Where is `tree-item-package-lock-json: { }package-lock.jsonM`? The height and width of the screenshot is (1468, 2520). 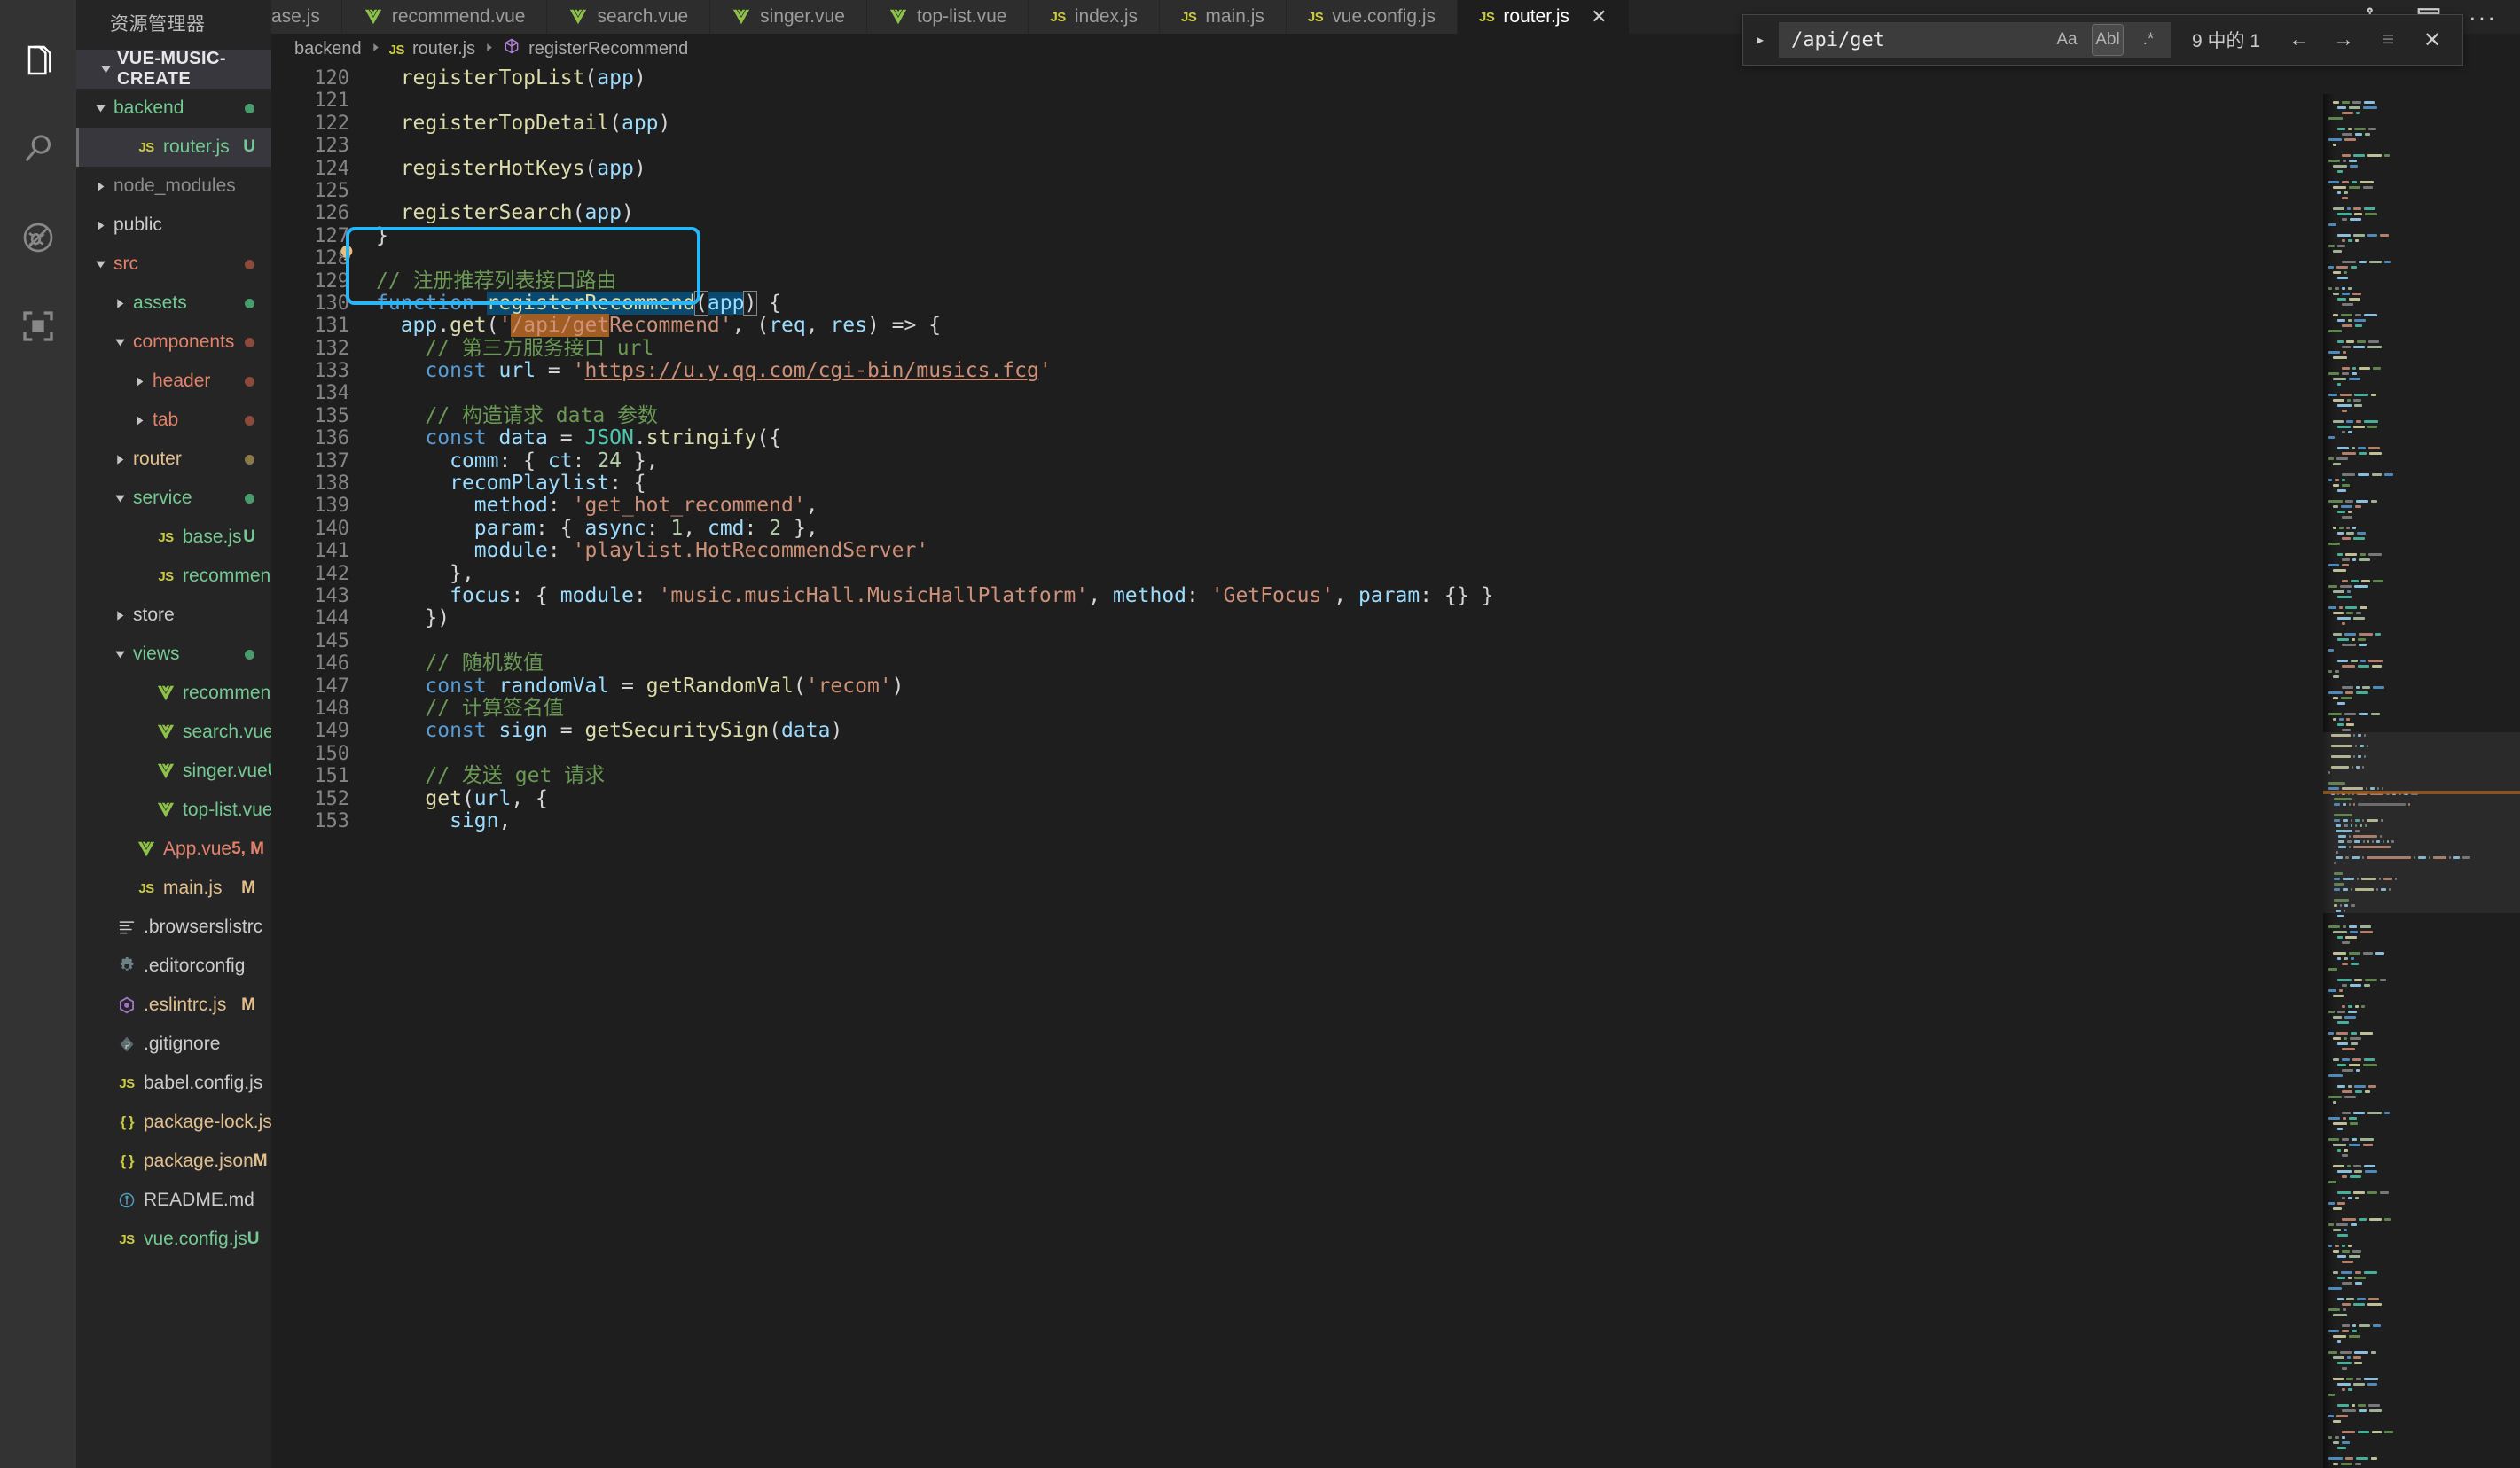
tree-item-package-lock-json: { }package-lock.jsonM is located at coordinates (173, 1122).